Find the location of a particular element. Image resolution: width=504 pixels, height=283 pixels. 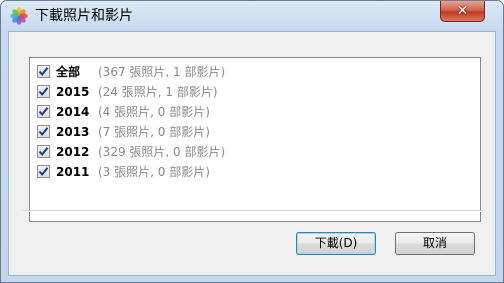

list-item-2012: 2012 (329 張照片, 0 部影片) is located at coordinates (252, 152).